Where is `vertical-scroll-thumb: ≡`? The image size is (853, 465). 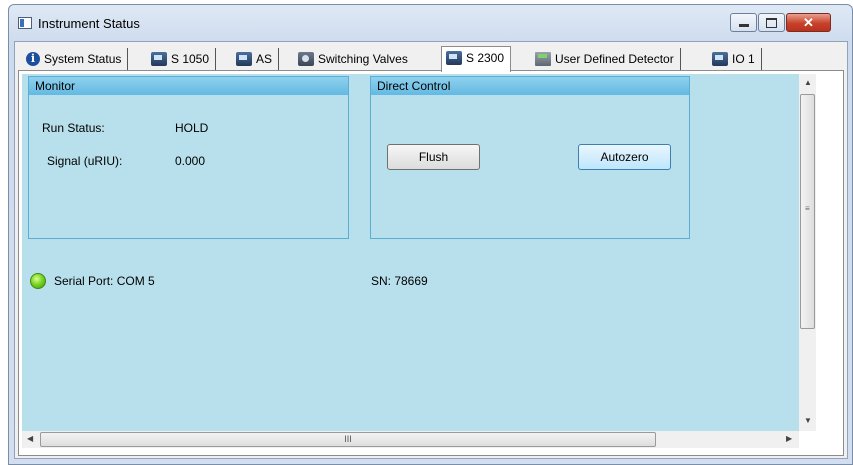
vertical-scroll-thumb: ≡ is located at coordinates (807, 211).